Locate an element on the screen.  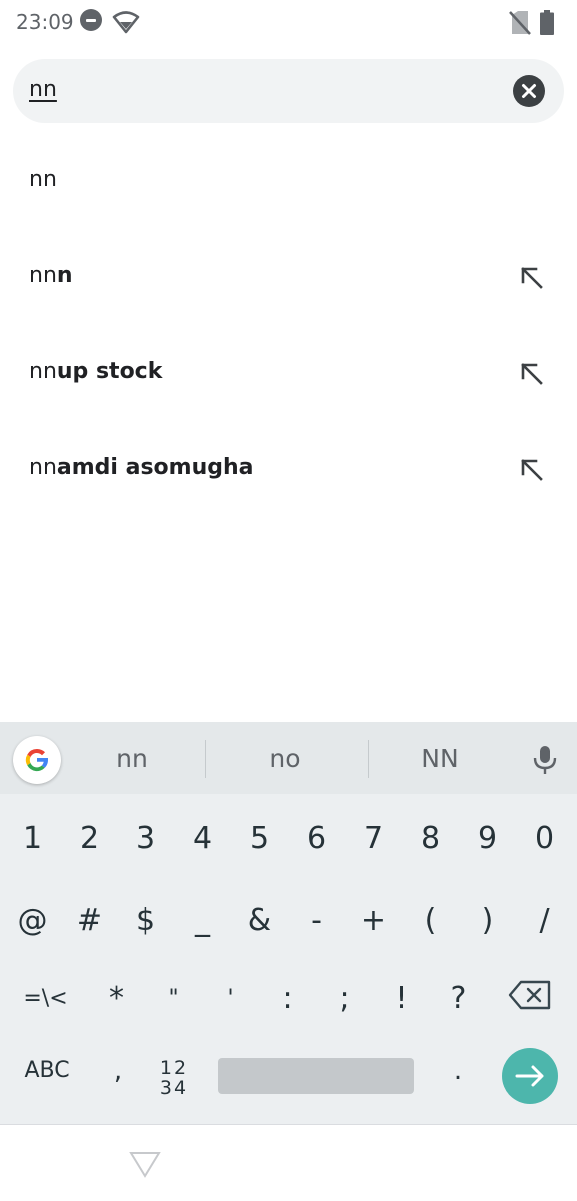
key-comma: , is located at coordinates (118, 1076).